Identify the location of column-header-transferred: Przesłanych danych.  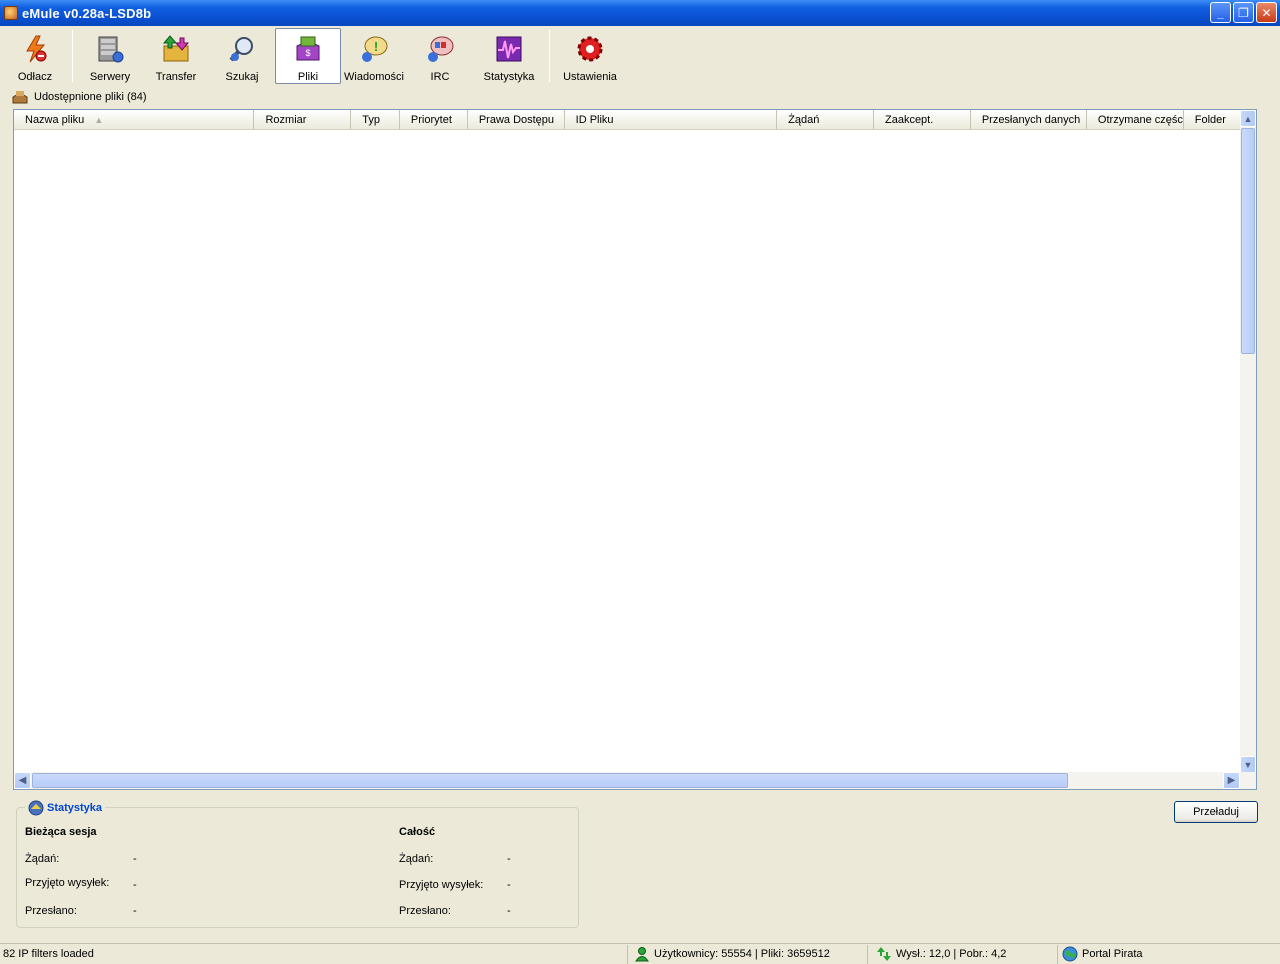
(1029, 119).